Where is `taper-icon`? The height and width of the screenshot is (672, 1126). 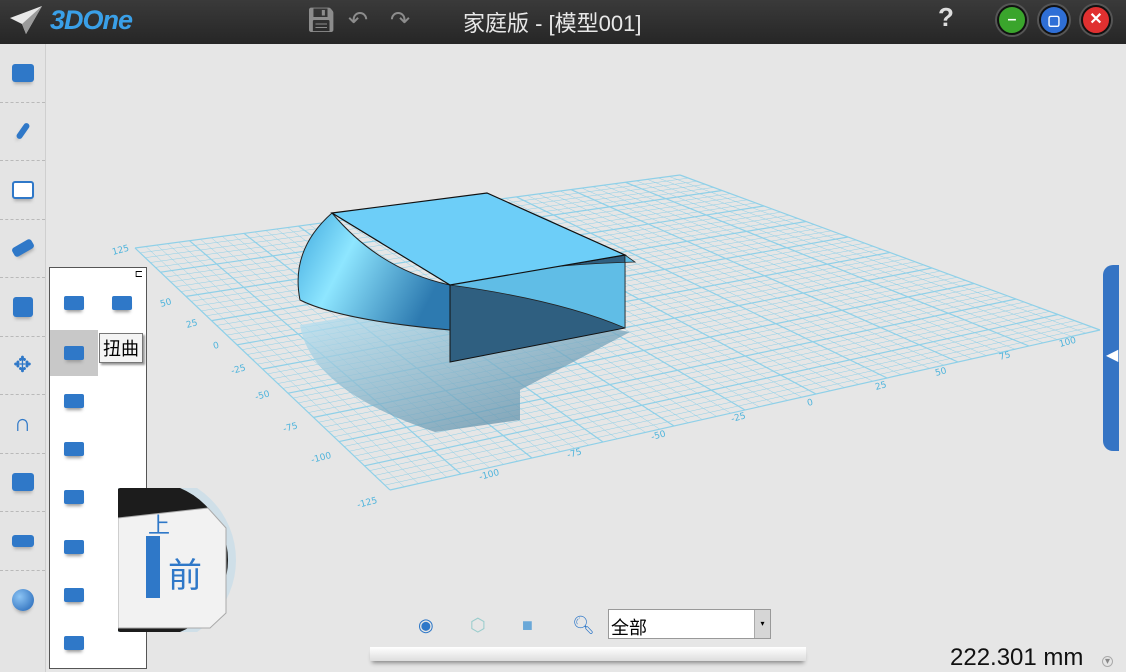
taper-icon is located at coordinates (74, 643).